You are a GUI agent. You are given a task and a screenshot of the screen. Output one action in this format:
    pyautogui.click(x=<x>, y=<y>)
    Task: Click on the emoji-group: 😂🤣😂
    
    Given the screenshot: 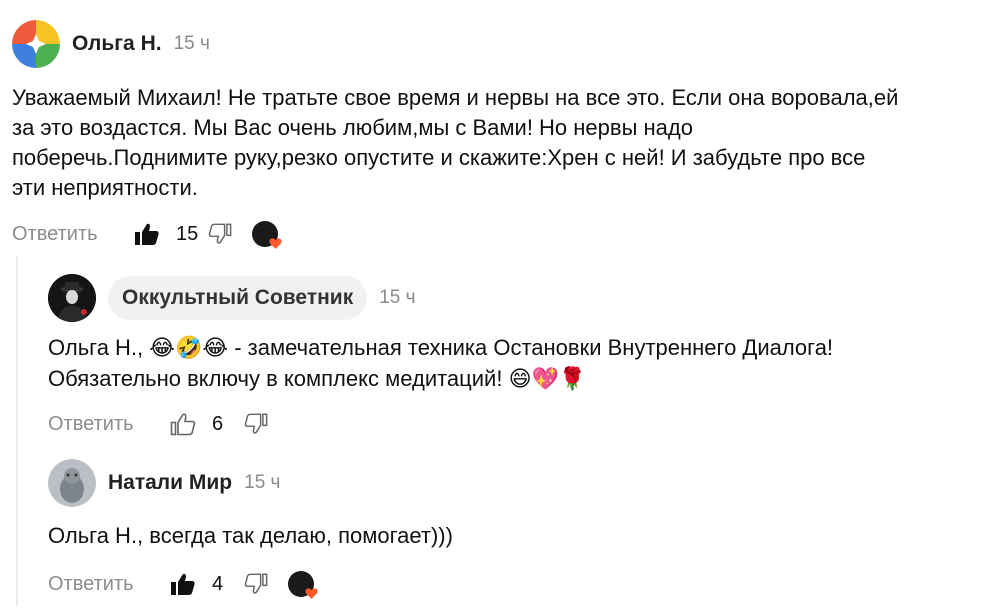 What is the action you would take?
    pyautogui.click(x=189, y=348)
    